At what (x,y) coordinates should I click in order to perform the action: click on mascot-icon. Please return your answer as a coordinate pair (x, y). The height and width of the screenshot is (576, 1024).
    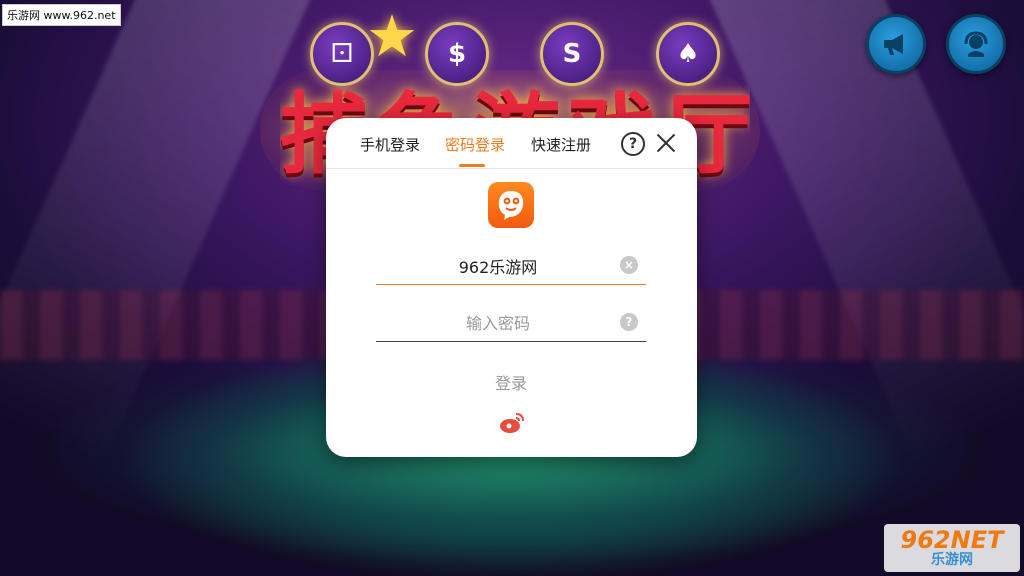
    Looking at the image, I should click on (511, 205).